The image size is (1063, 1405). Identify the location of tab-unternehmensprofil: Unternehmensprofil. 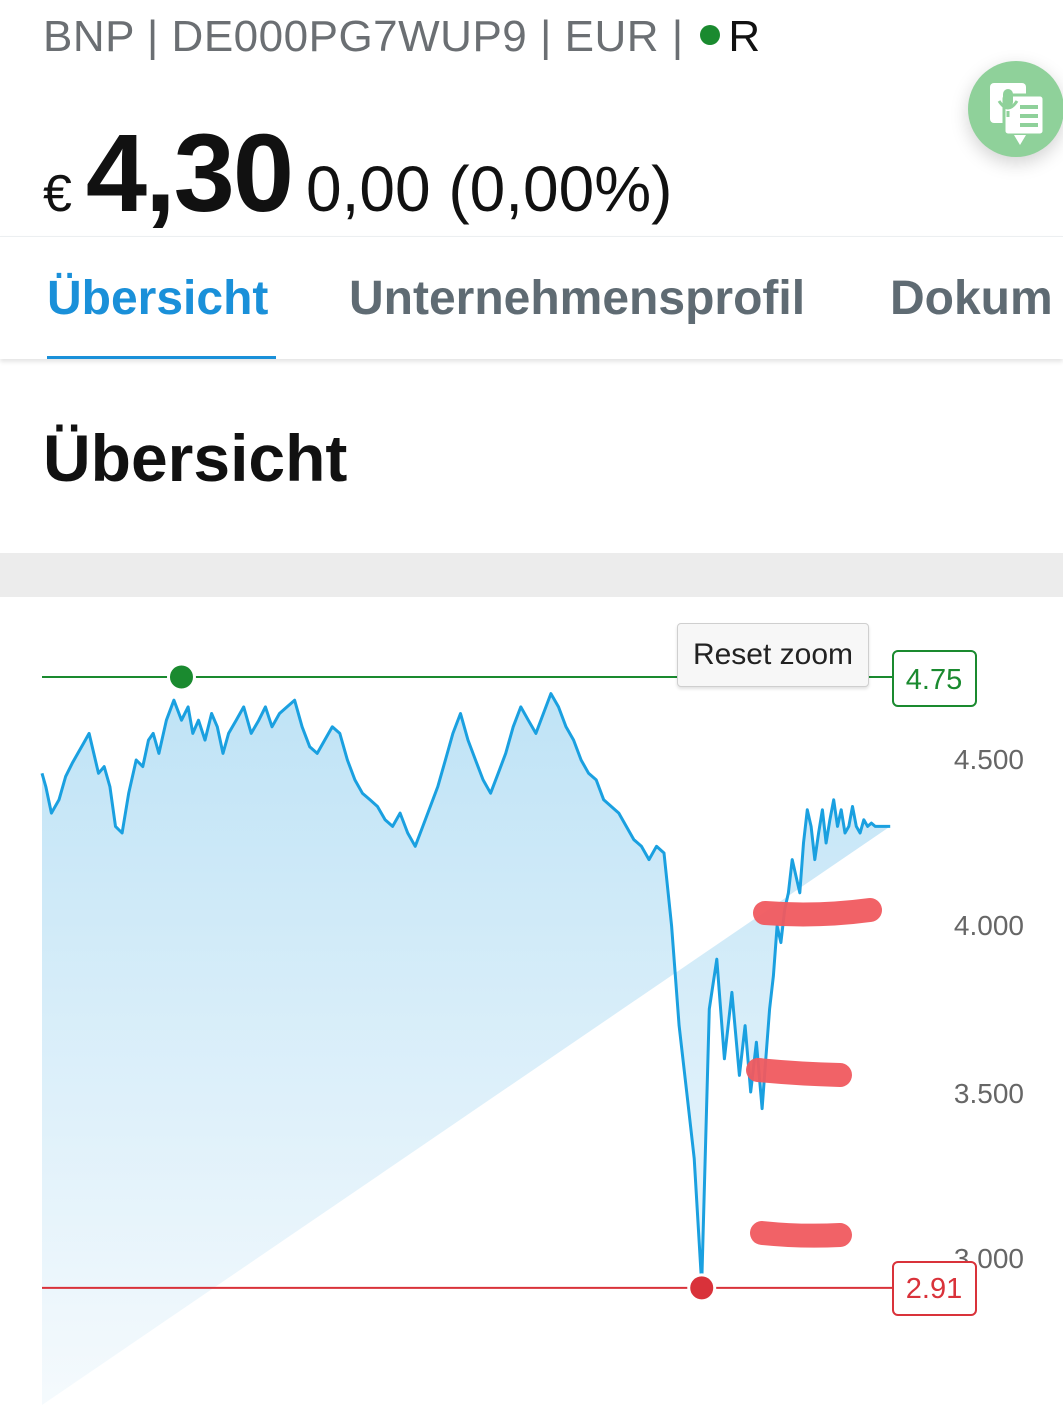
(577, 298).